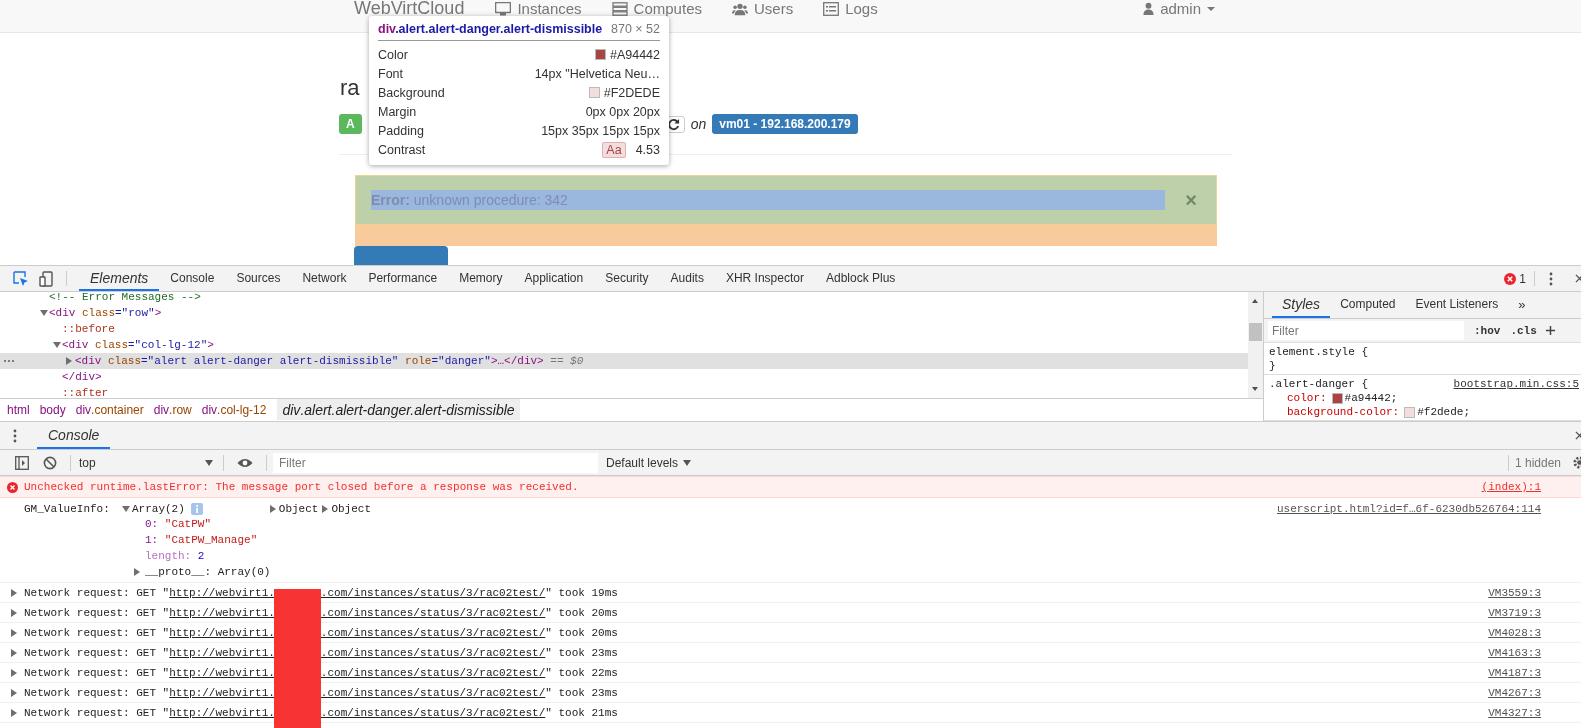 Image resolution: width=1581 pixels, height=728 pixels. What do you see at coordinates (175, 556) in the screenshot?
I see `array-entry: length: 2` at bounding box center [175, 556].